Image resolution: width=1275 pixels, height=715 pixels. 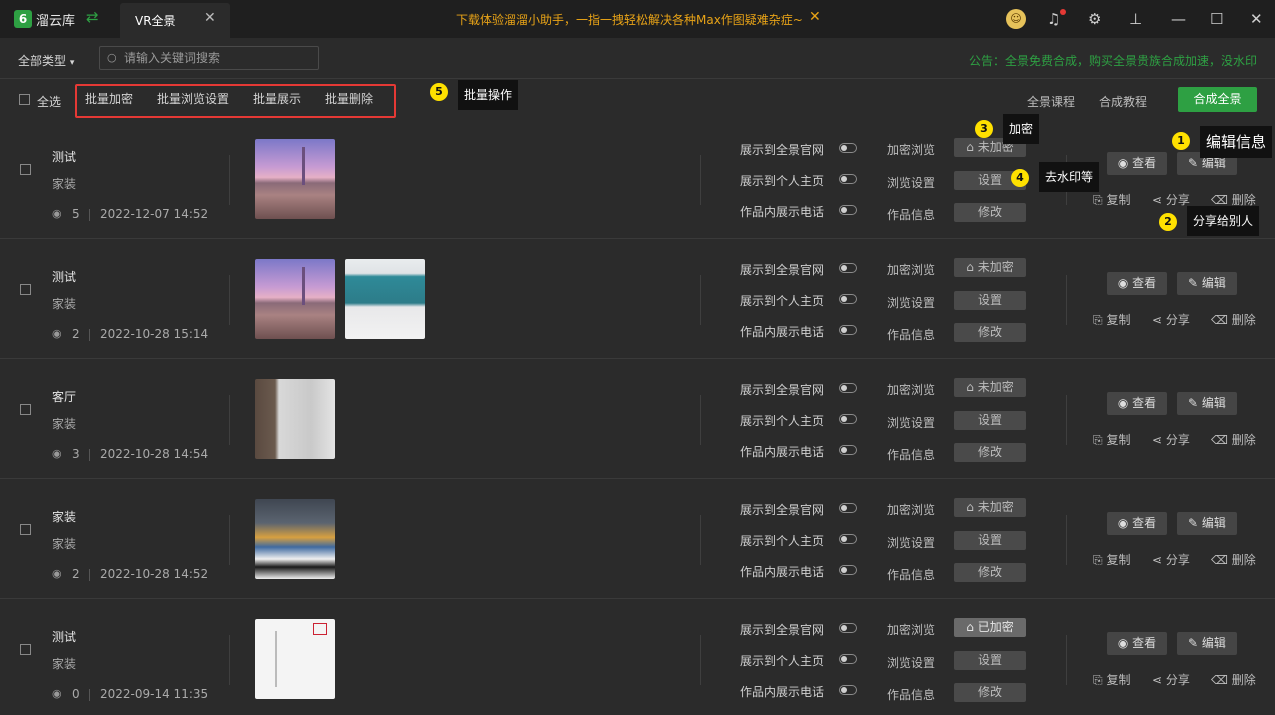 I want to click on promo-close-icon: ✕, so click(x=815, y=17).